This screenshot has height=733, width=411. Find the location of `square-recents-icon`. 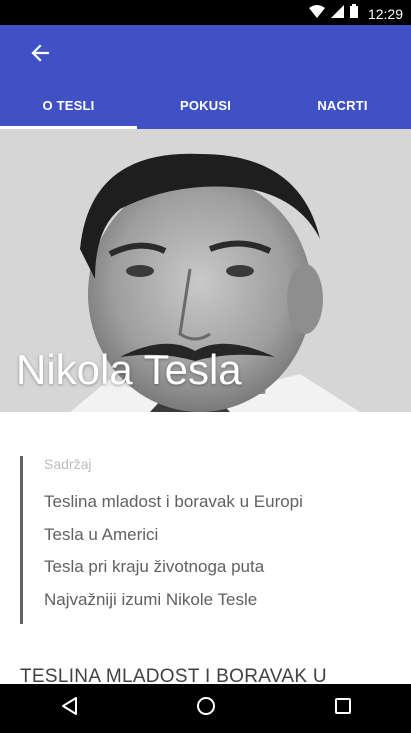

square-recents-icon is located at coordinates (343, 708).